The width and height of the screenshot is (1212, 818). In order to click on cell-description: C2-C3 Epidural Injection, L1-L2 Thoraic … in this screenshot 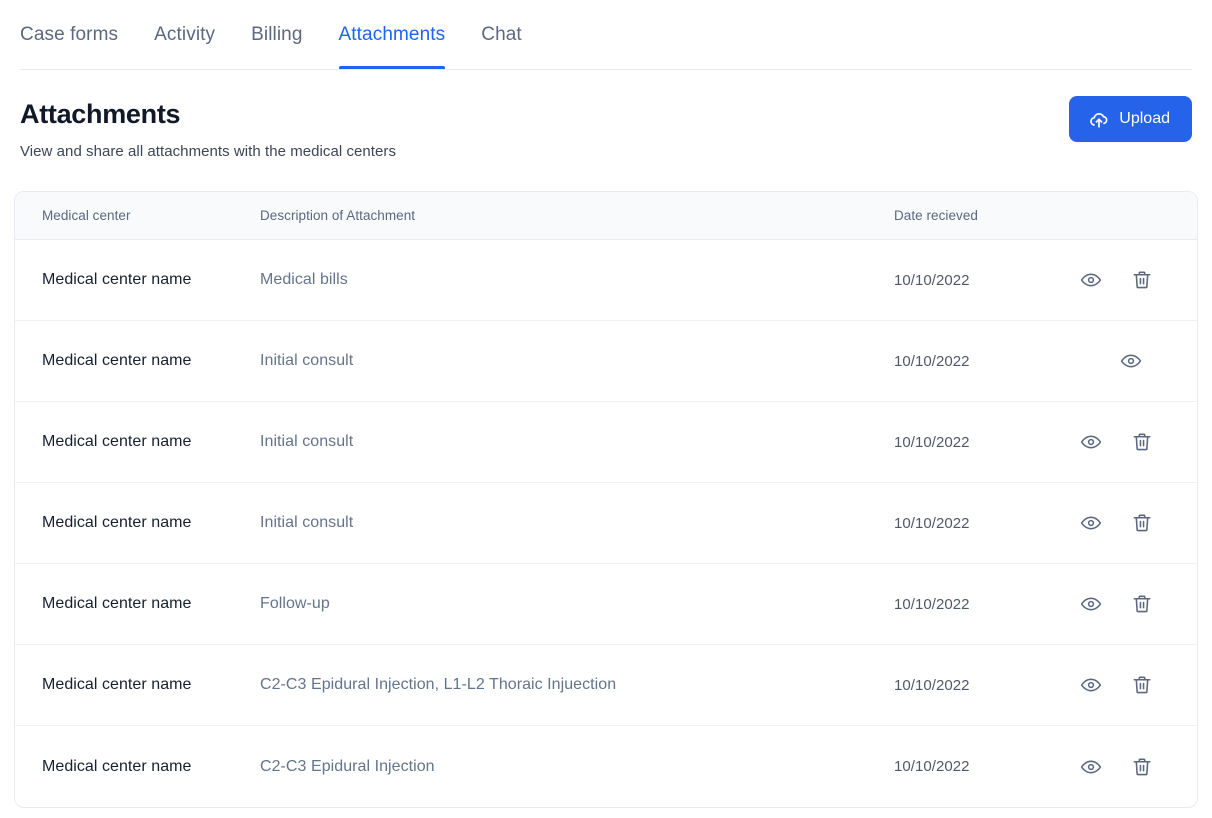, I will do `click(438, 685)`.